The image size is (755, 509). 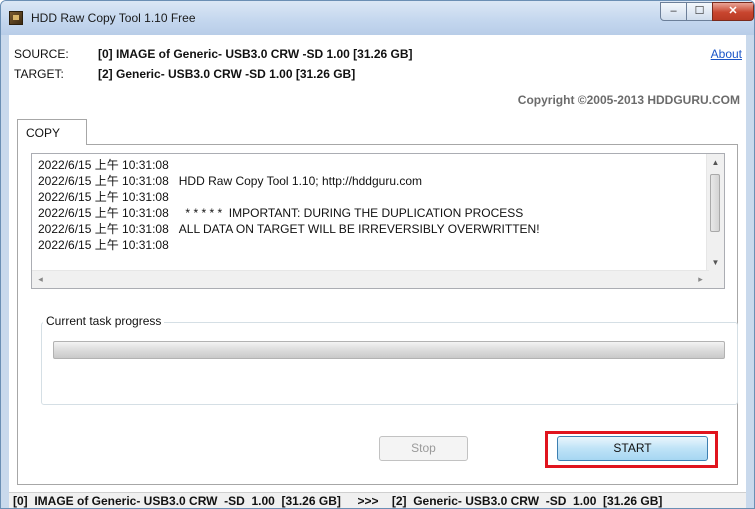 I want to click on scroll-down-arrow-icon: ▼, so click(x=715, y=262).